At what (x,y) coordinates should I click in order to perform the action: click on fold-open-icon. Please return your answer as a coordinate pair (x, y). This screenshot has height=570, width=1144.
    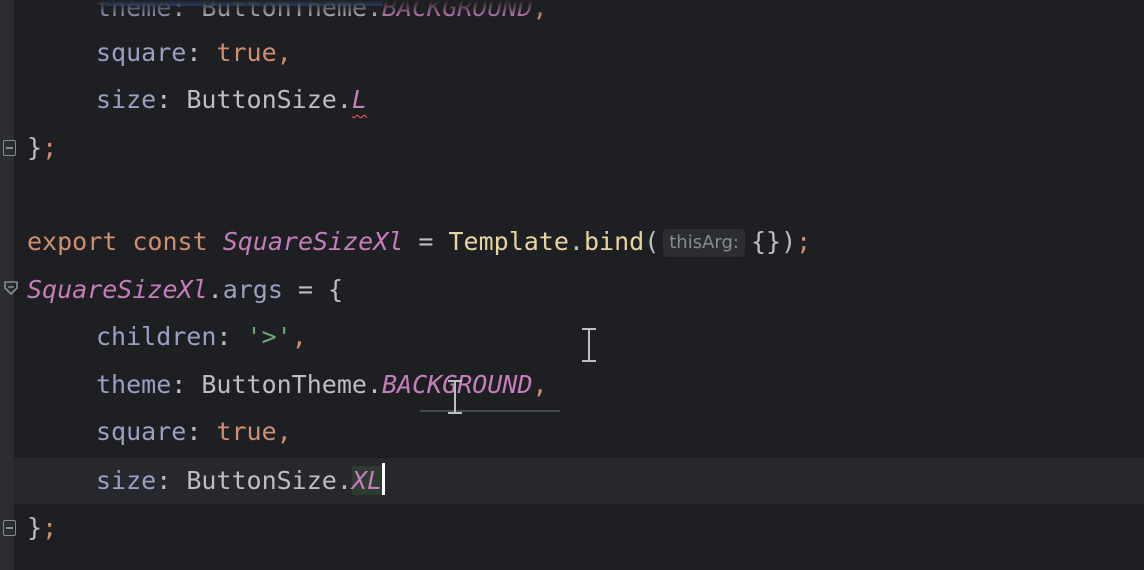
    Looking at the image, I should click on (11, 288).